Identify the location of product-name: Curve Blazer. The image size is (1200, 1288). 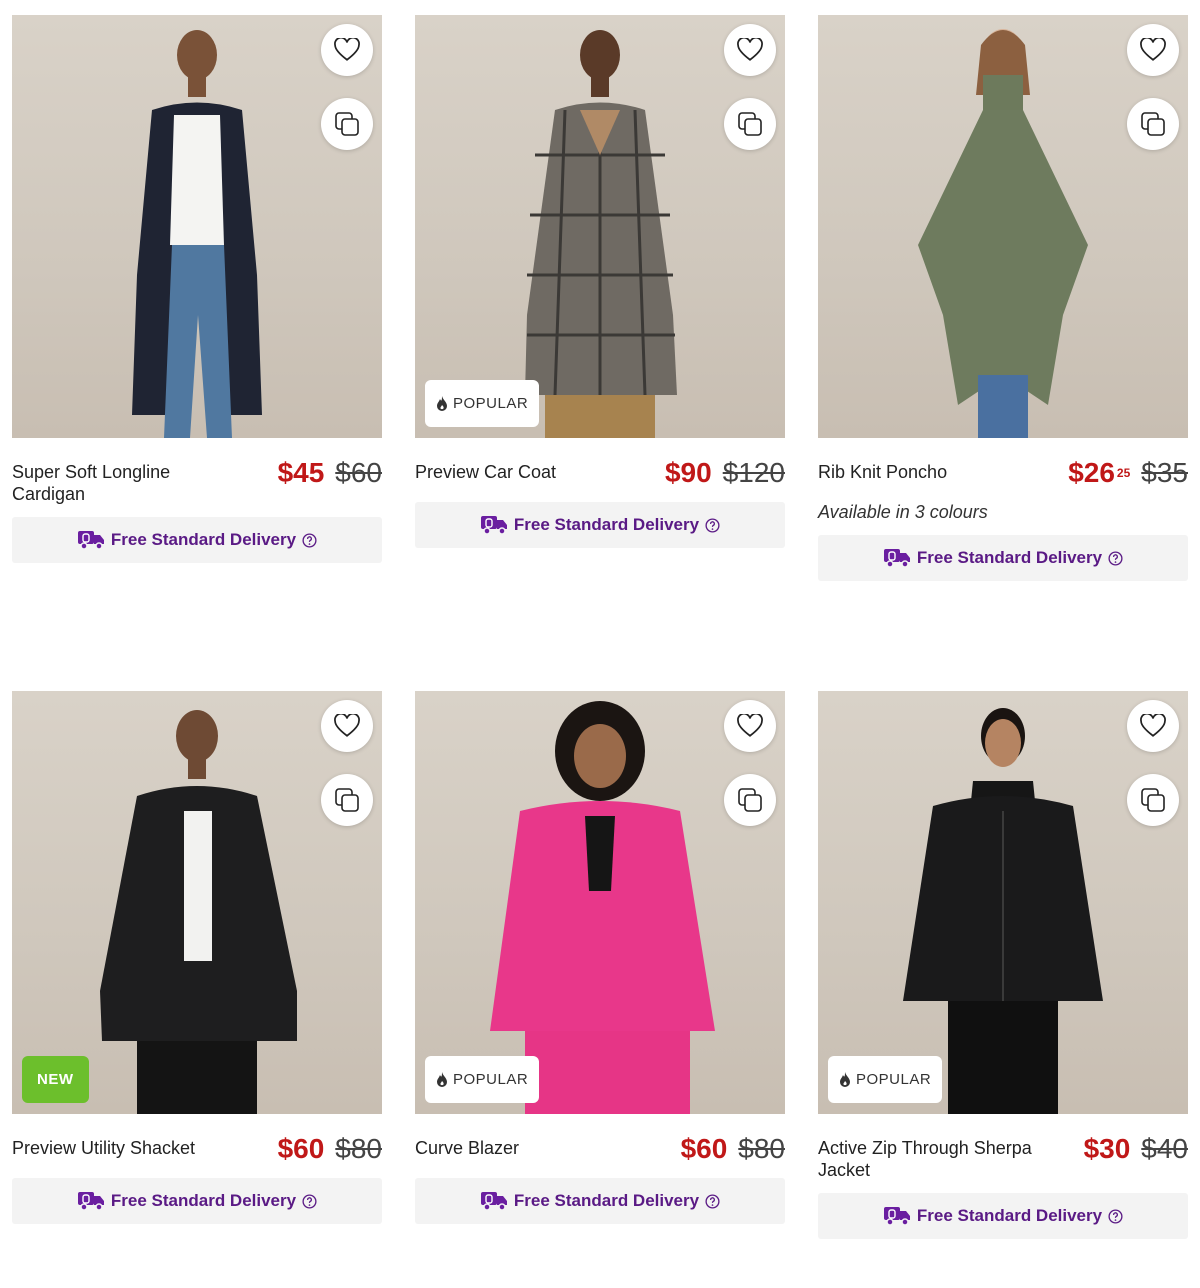
(527, 1145).